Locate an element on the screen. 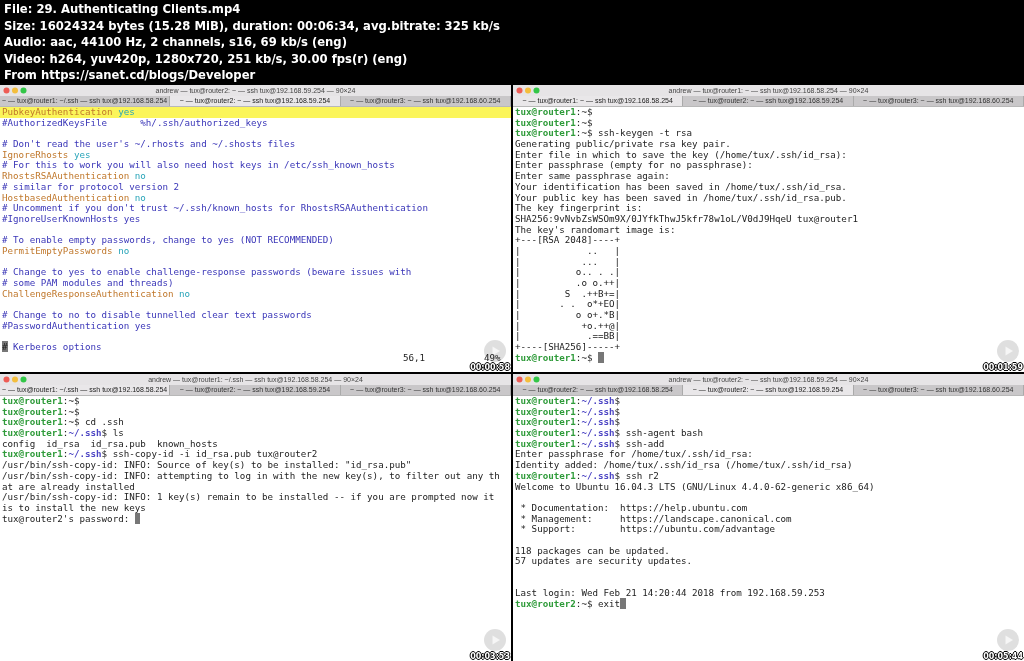 The image size is (1024, 661). terminal-line: #PasswordAuthentication yes is located at coordinates (77, 326).